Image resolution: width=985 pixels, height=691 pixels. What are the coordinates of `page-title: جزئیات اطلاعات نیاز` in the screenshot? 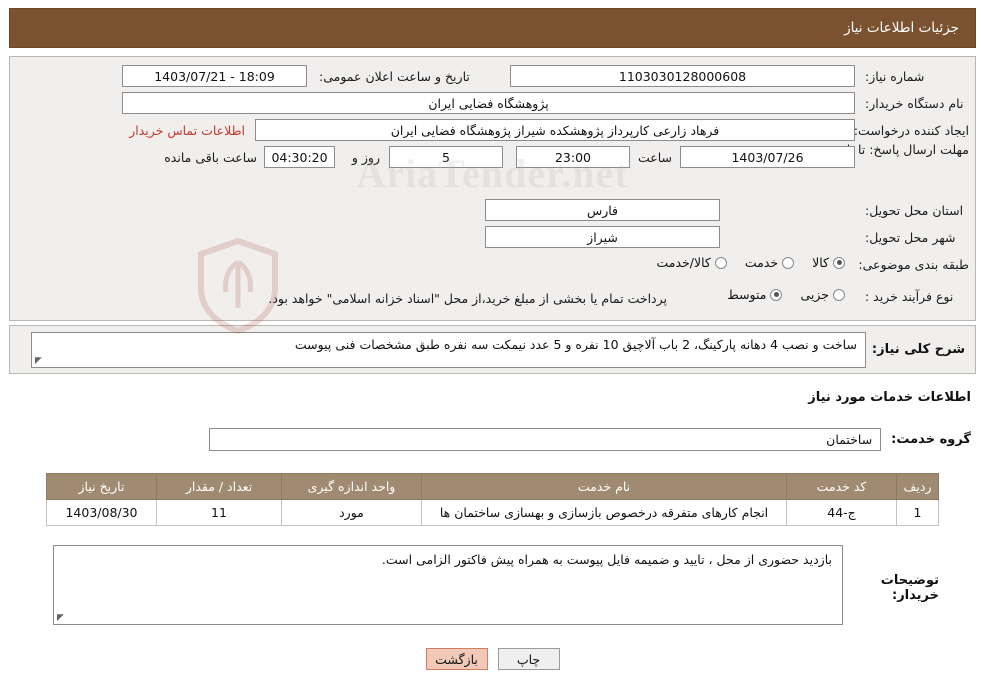 It's located at (901, 28).